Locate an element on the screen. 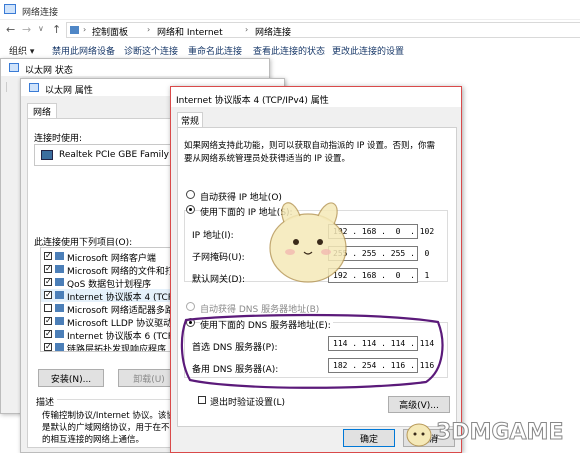 The image size is (580, 453). status-tab-fragment is located at coordinates (11, 87).